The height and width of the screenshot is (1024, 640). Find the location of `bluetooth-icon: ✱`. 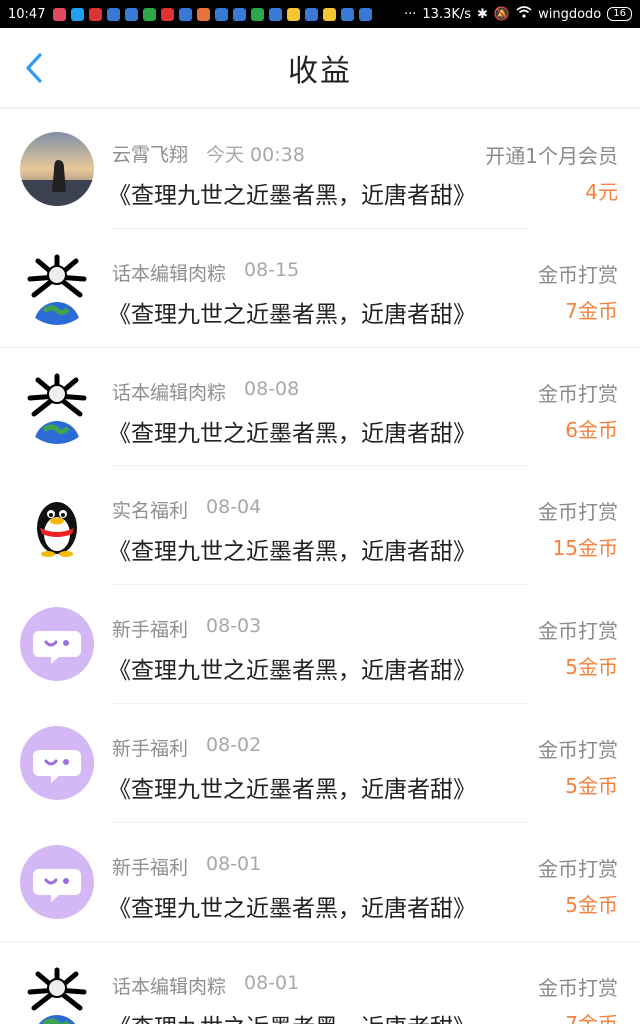

bluetooth-icon: ✱ is located at coordinates (482, 14).